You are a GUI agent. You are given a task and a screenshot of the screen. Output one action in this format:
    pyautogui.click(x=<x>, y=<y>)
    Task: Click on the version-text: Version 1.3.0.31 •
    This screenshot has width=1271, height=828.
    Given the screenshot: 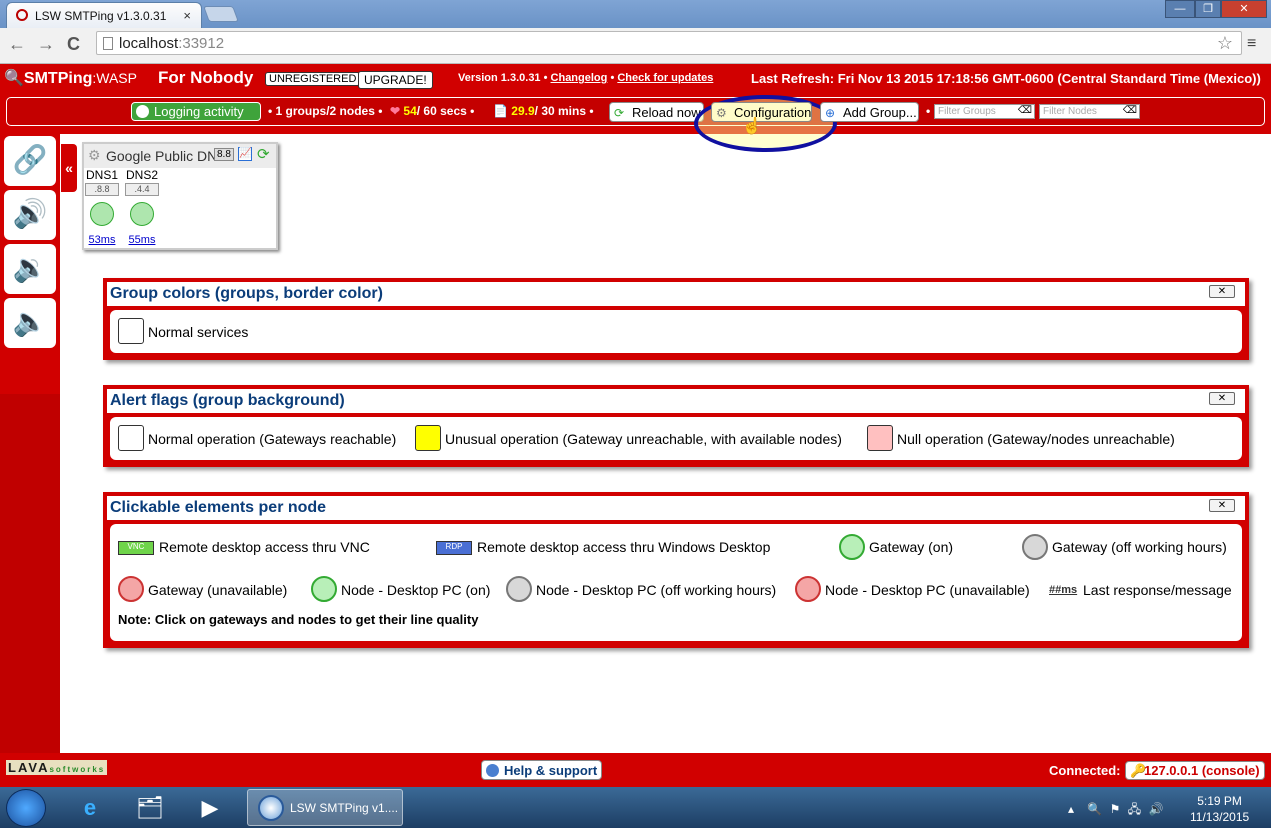 What is the action you would take?
    pyautogui.click(x=503, y=78)
    